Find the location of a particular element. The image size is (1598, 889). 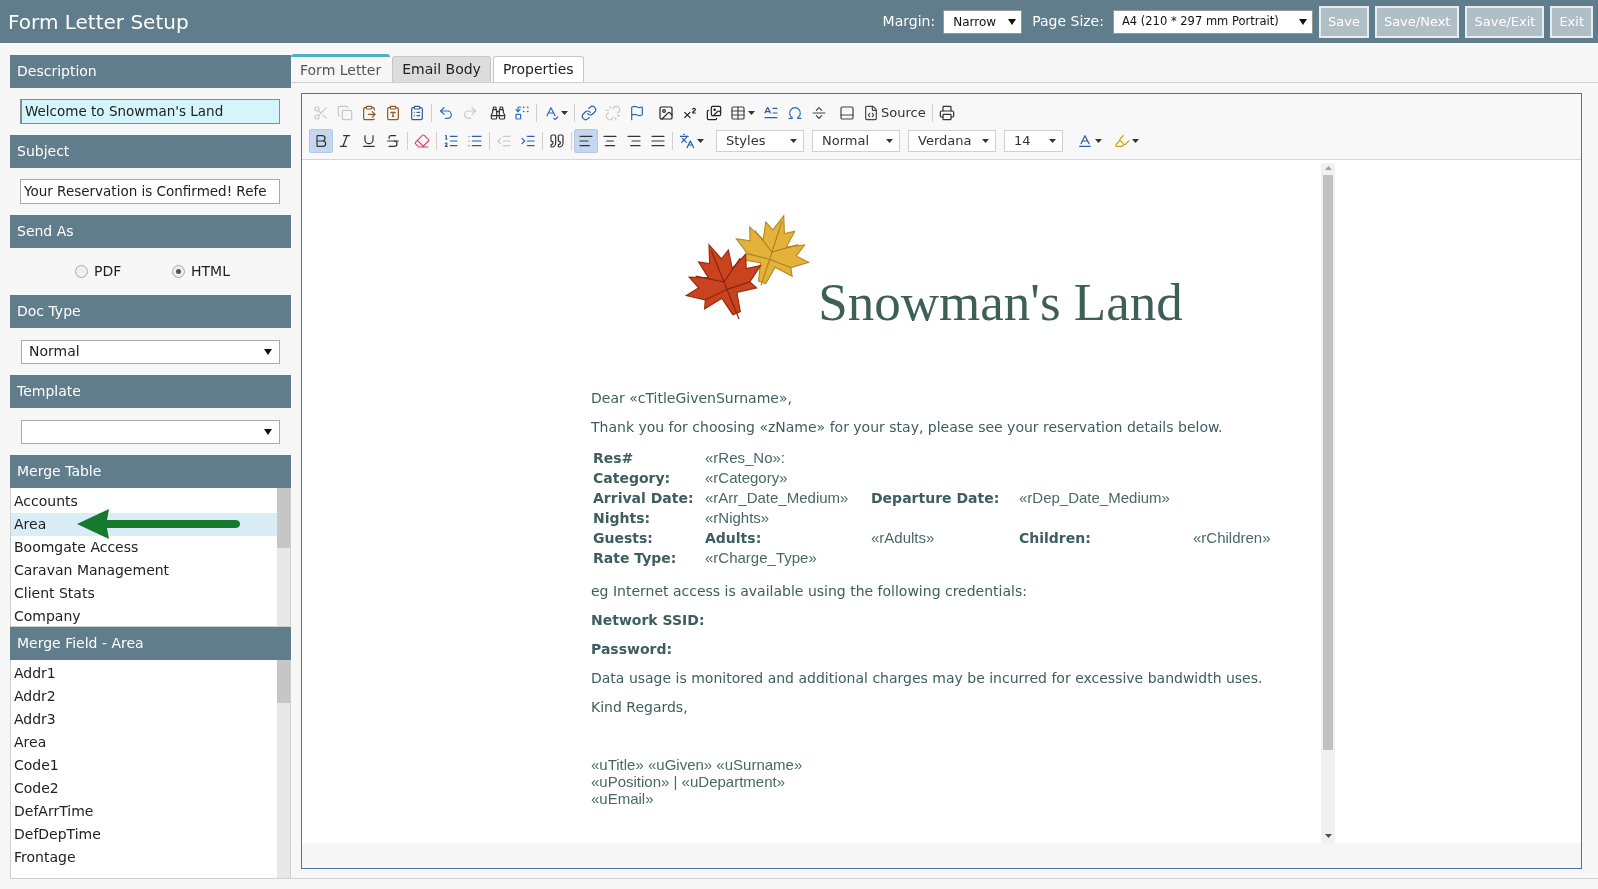

outdent-icon is located at coordinates (504, 141).